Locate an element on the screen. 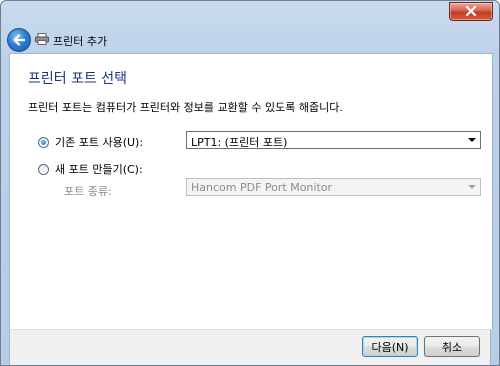 The height and width of the screenshot is (366, 500). use-existing-port-option: 기존 포트 사용(U): is located at coordinates (90, 142).